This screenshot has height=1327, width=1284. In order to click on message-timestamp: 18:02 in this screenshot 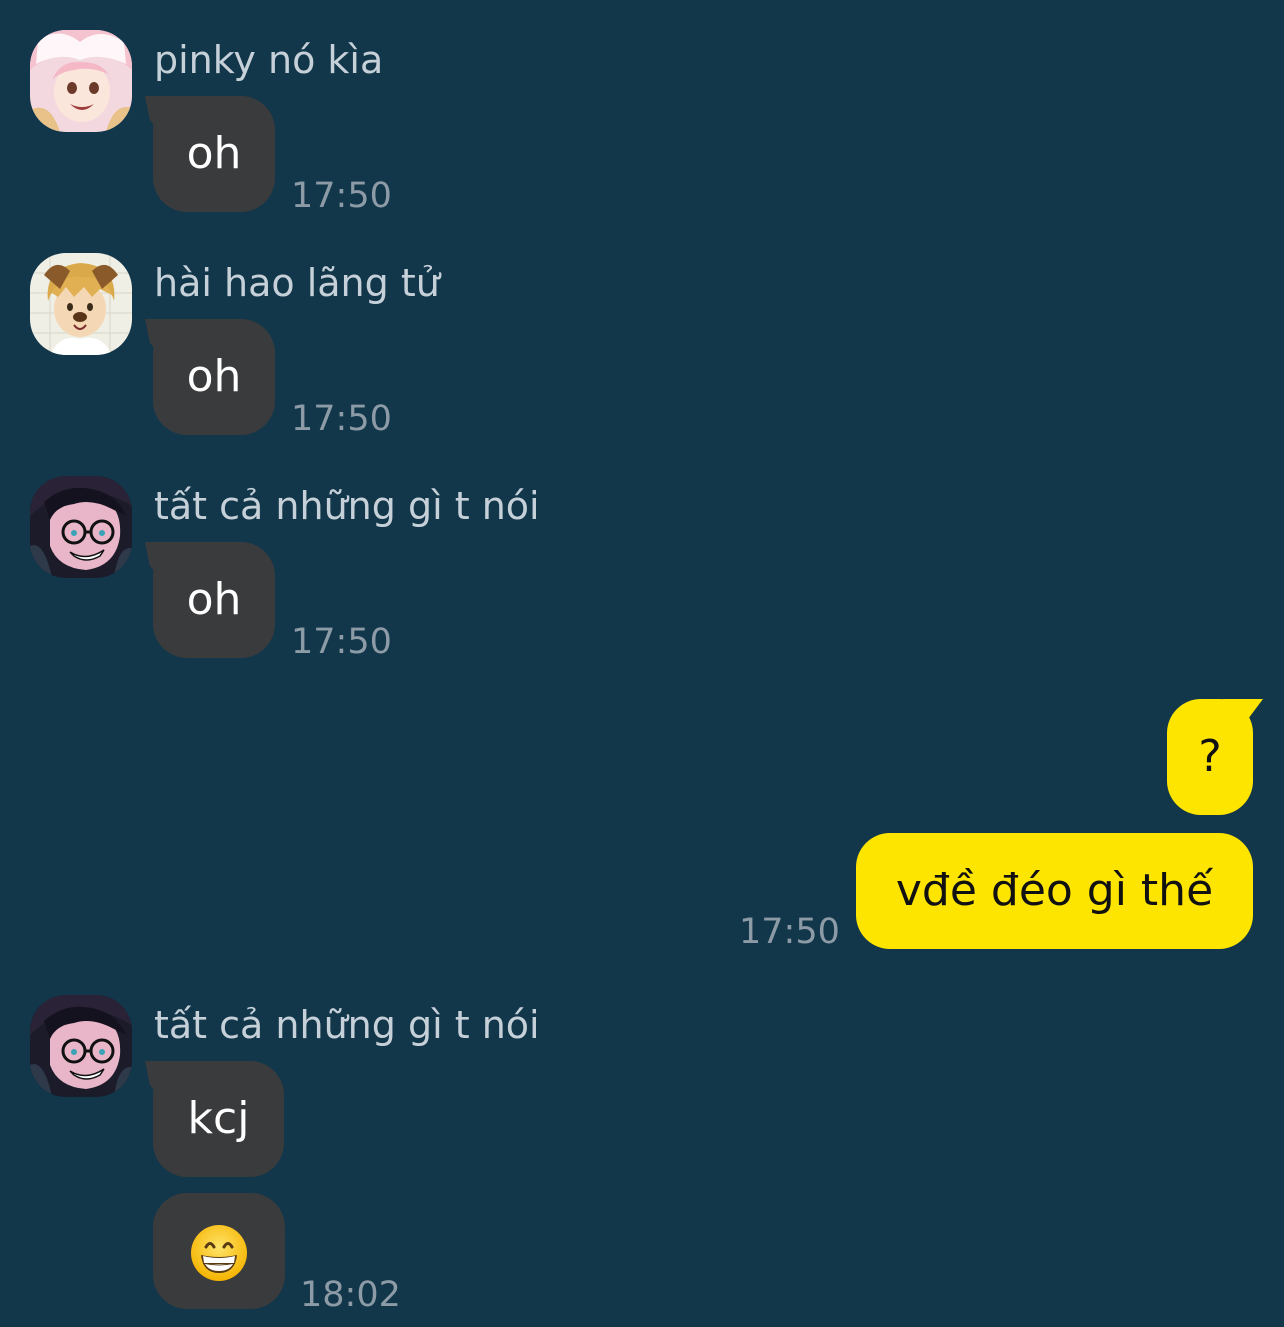, I will do `click(350, 1295)`.